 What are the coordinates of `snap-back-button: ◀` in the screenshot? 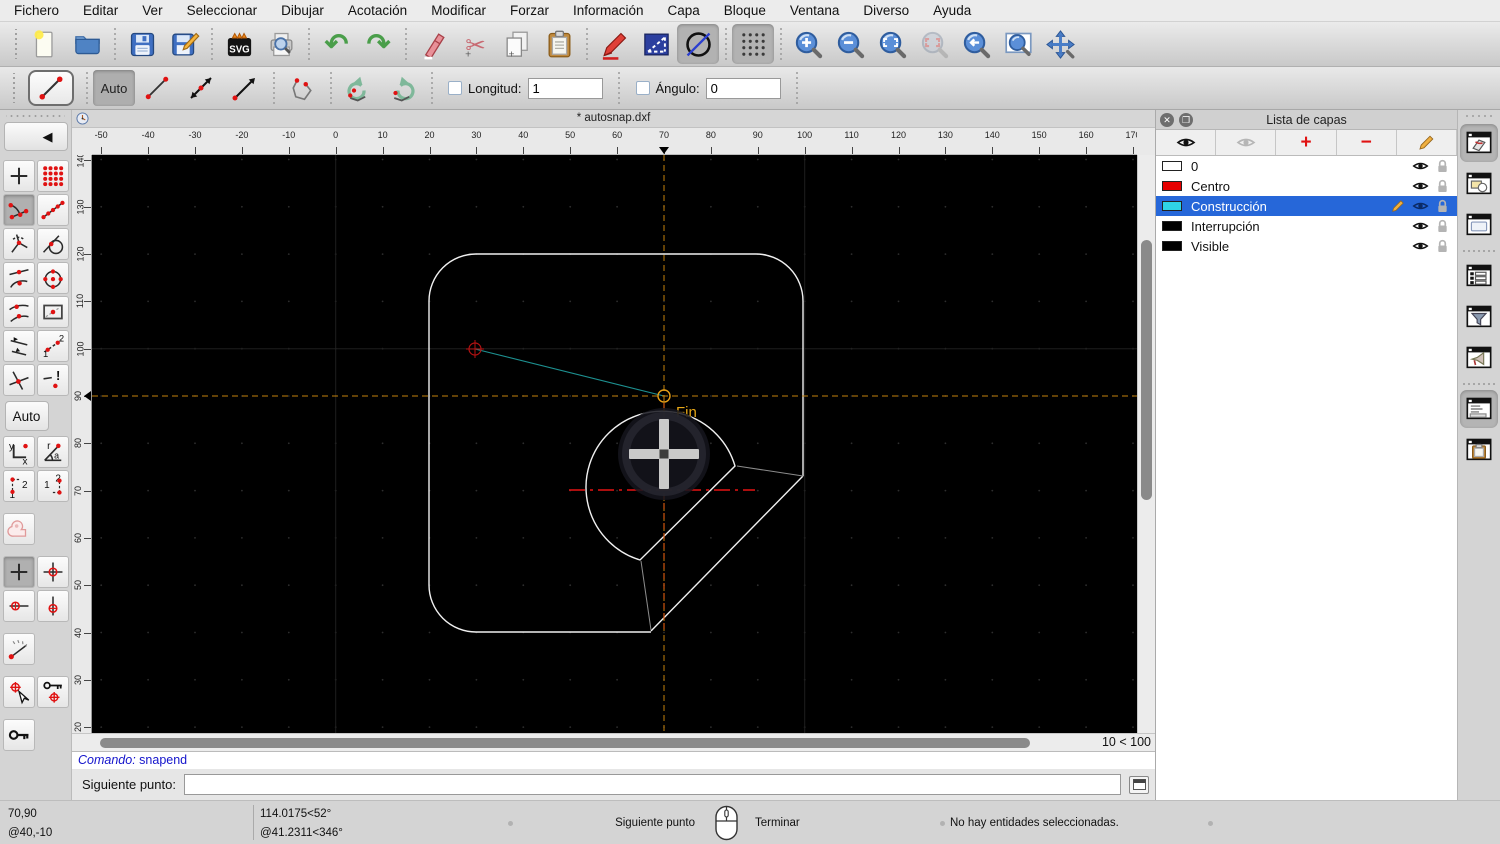 It's located at (35, 136).